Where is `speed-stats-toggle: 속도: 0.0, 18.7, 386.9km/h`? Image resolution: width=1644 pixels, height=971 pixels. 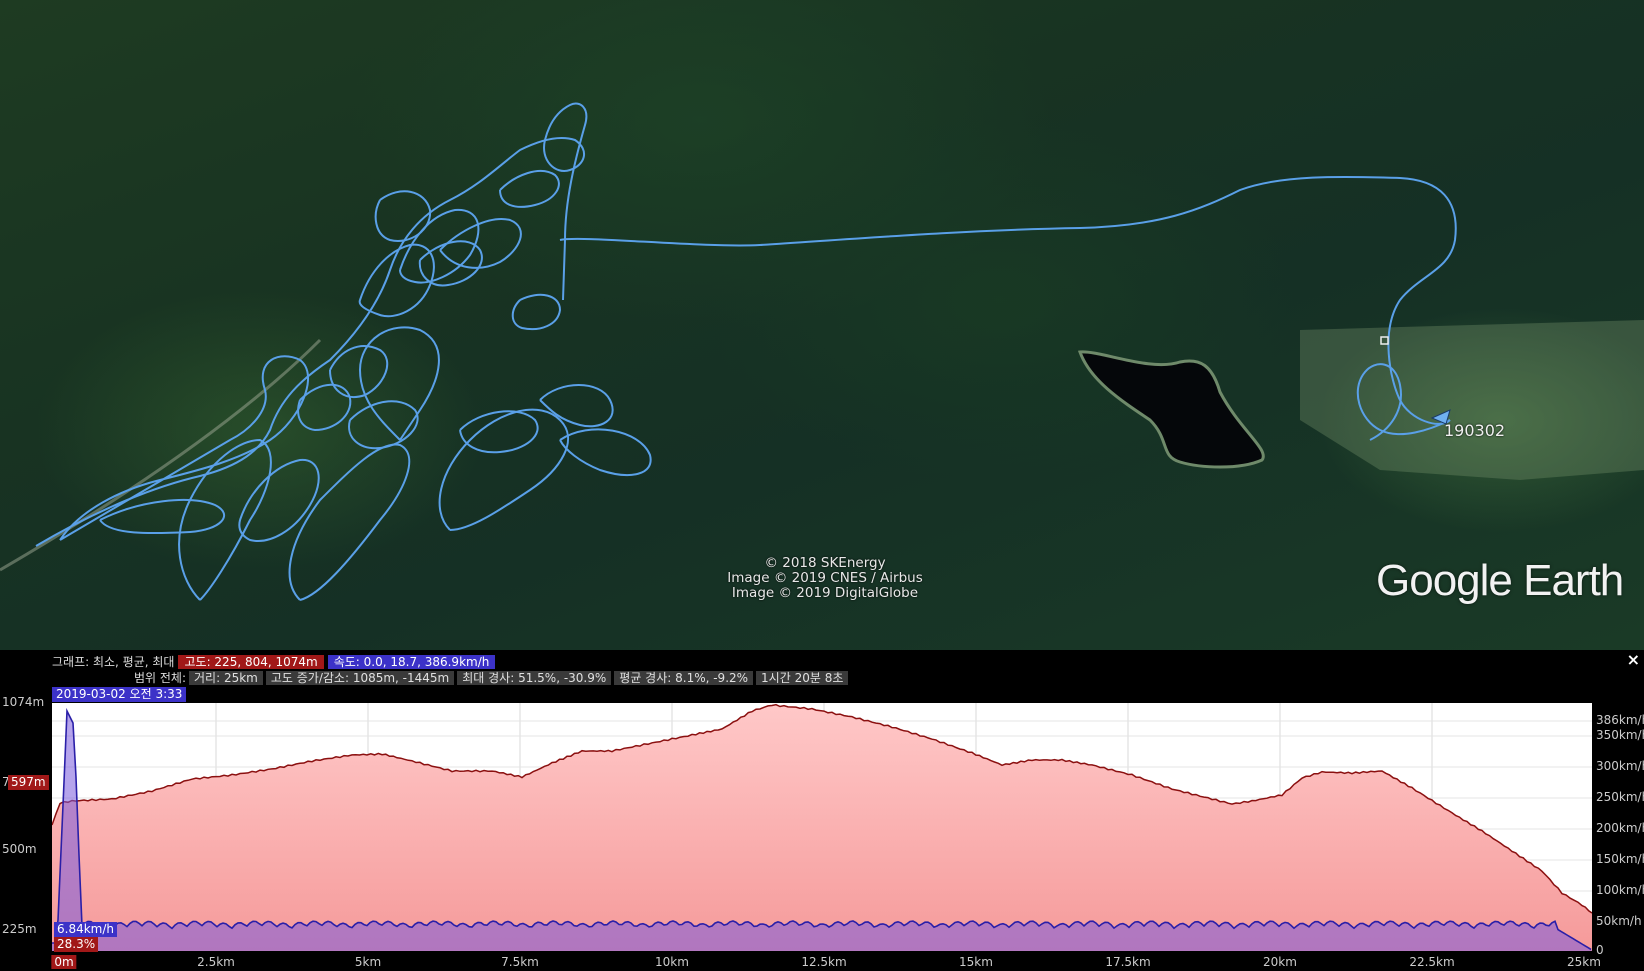
speed-stats-toggle: 속도: 0.0, 18.7, 386.9km/h is located at coordinates (411, 662).